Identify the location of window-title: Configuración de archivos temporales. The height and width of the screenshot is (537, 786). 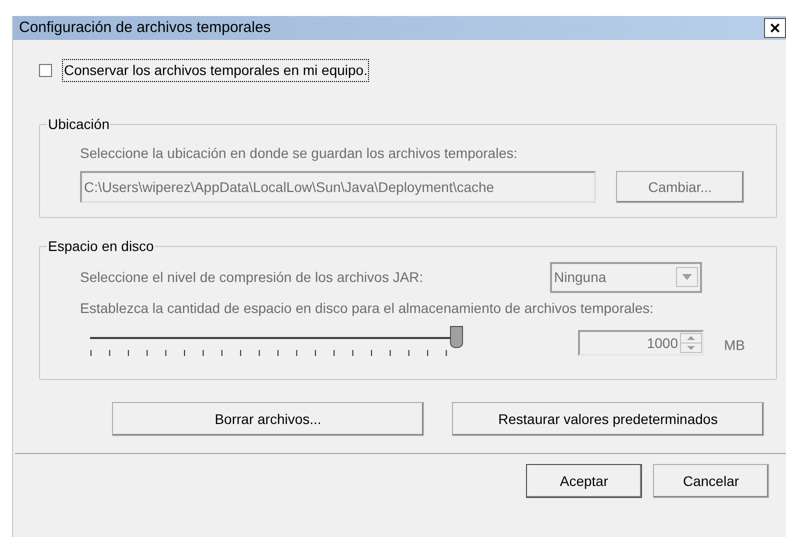
(145, 28).